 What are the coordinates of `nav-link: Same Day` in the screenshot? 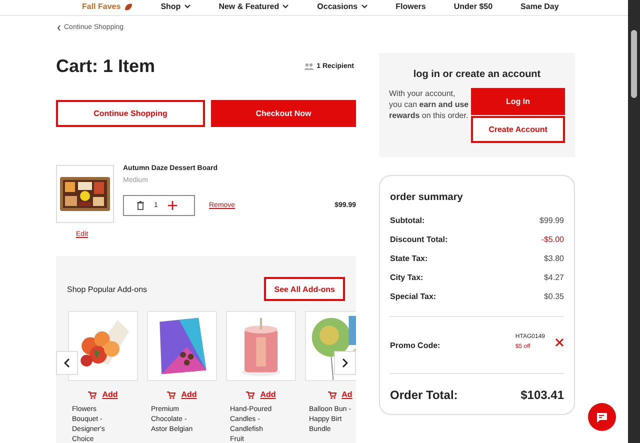 It's located at (539, 6).